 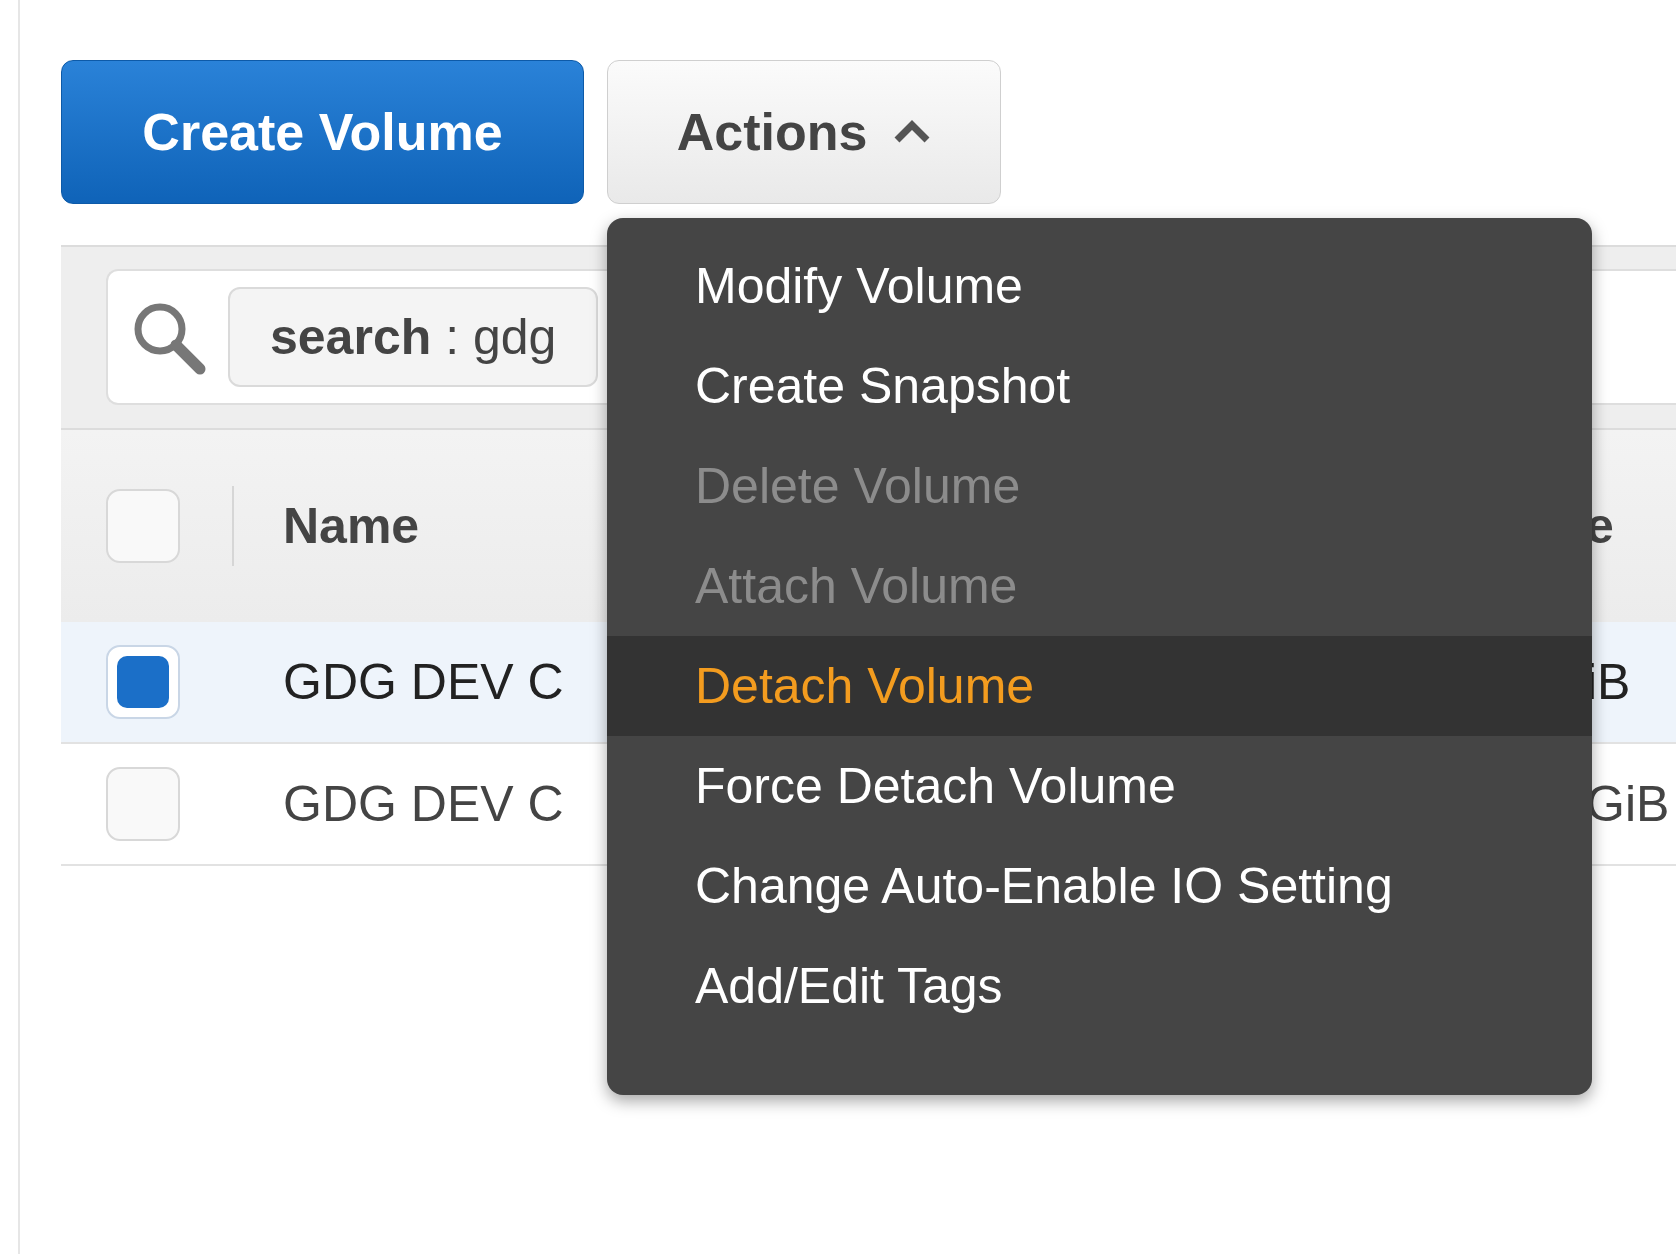 I want to click on select-all-checkbox, so click(x=143, y=526).